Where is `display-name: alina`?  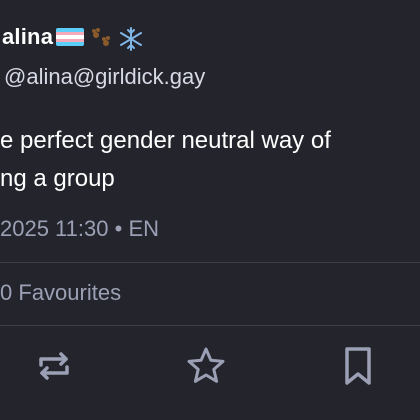
display-name: alina is located at coordinates (27, 37).